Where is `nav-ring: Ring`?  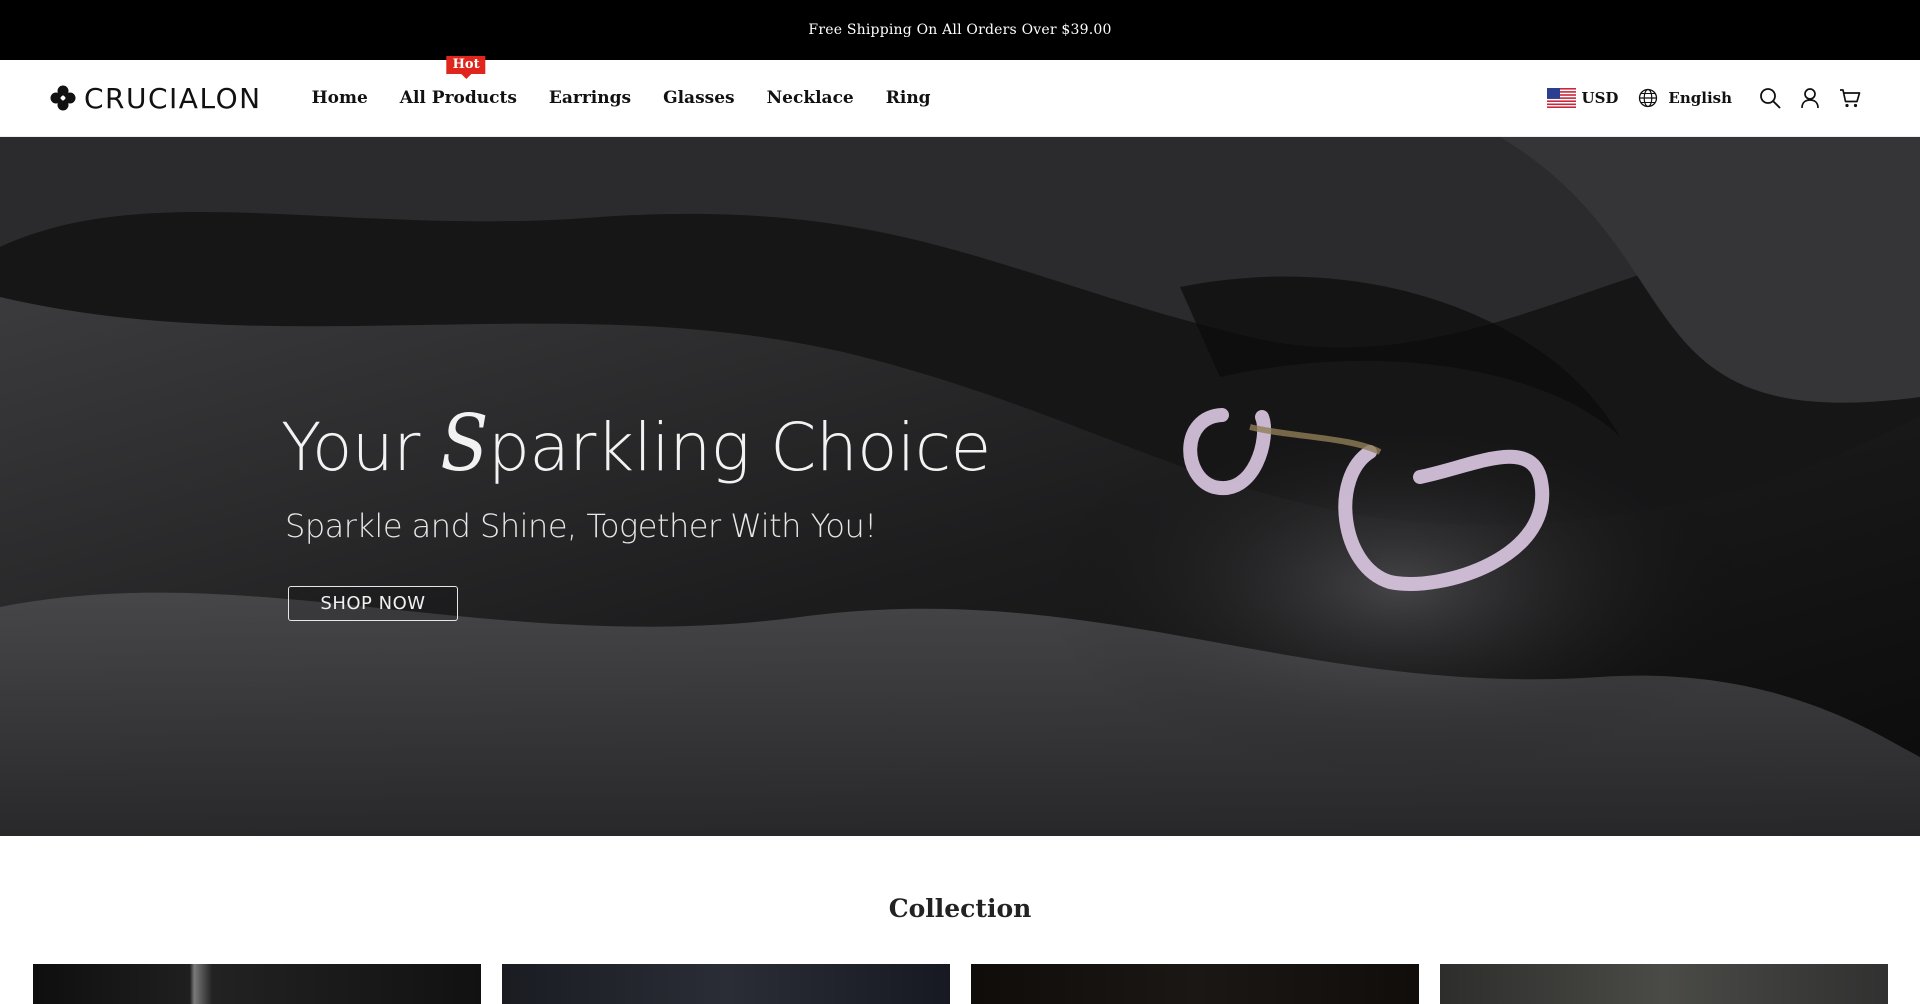
nav-ring: Ring is located at coordinates (908, 98).